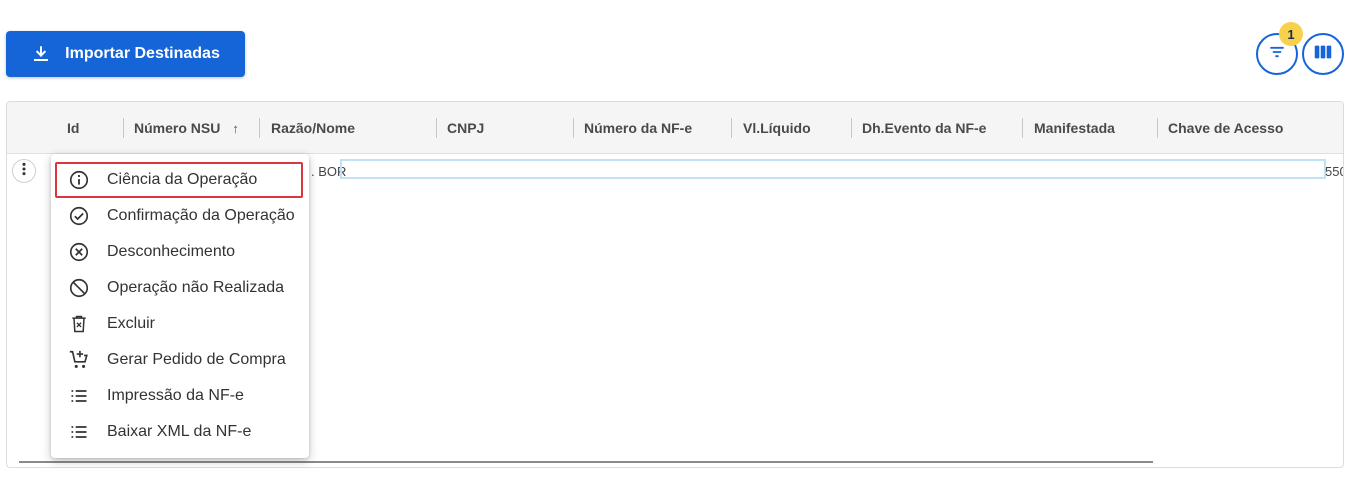 The image size is (1360, 485). I want to click on menu-item-label: Impressão da NF-e, so click(175, 395).